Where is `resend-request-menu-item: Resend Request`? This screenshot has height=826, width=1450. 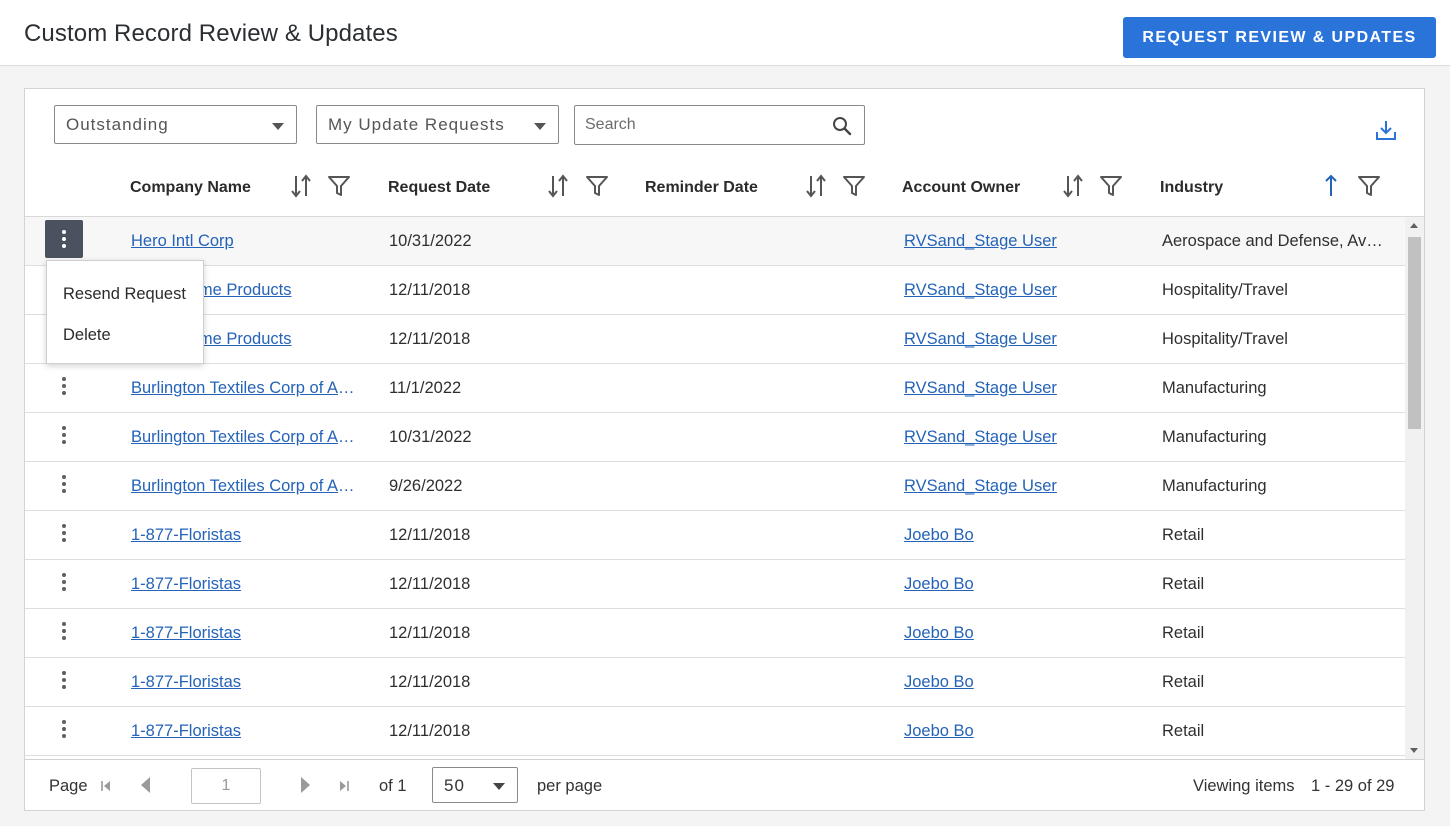
resend-request-menu-item: Resend Request is located at coordinates (124, 294).